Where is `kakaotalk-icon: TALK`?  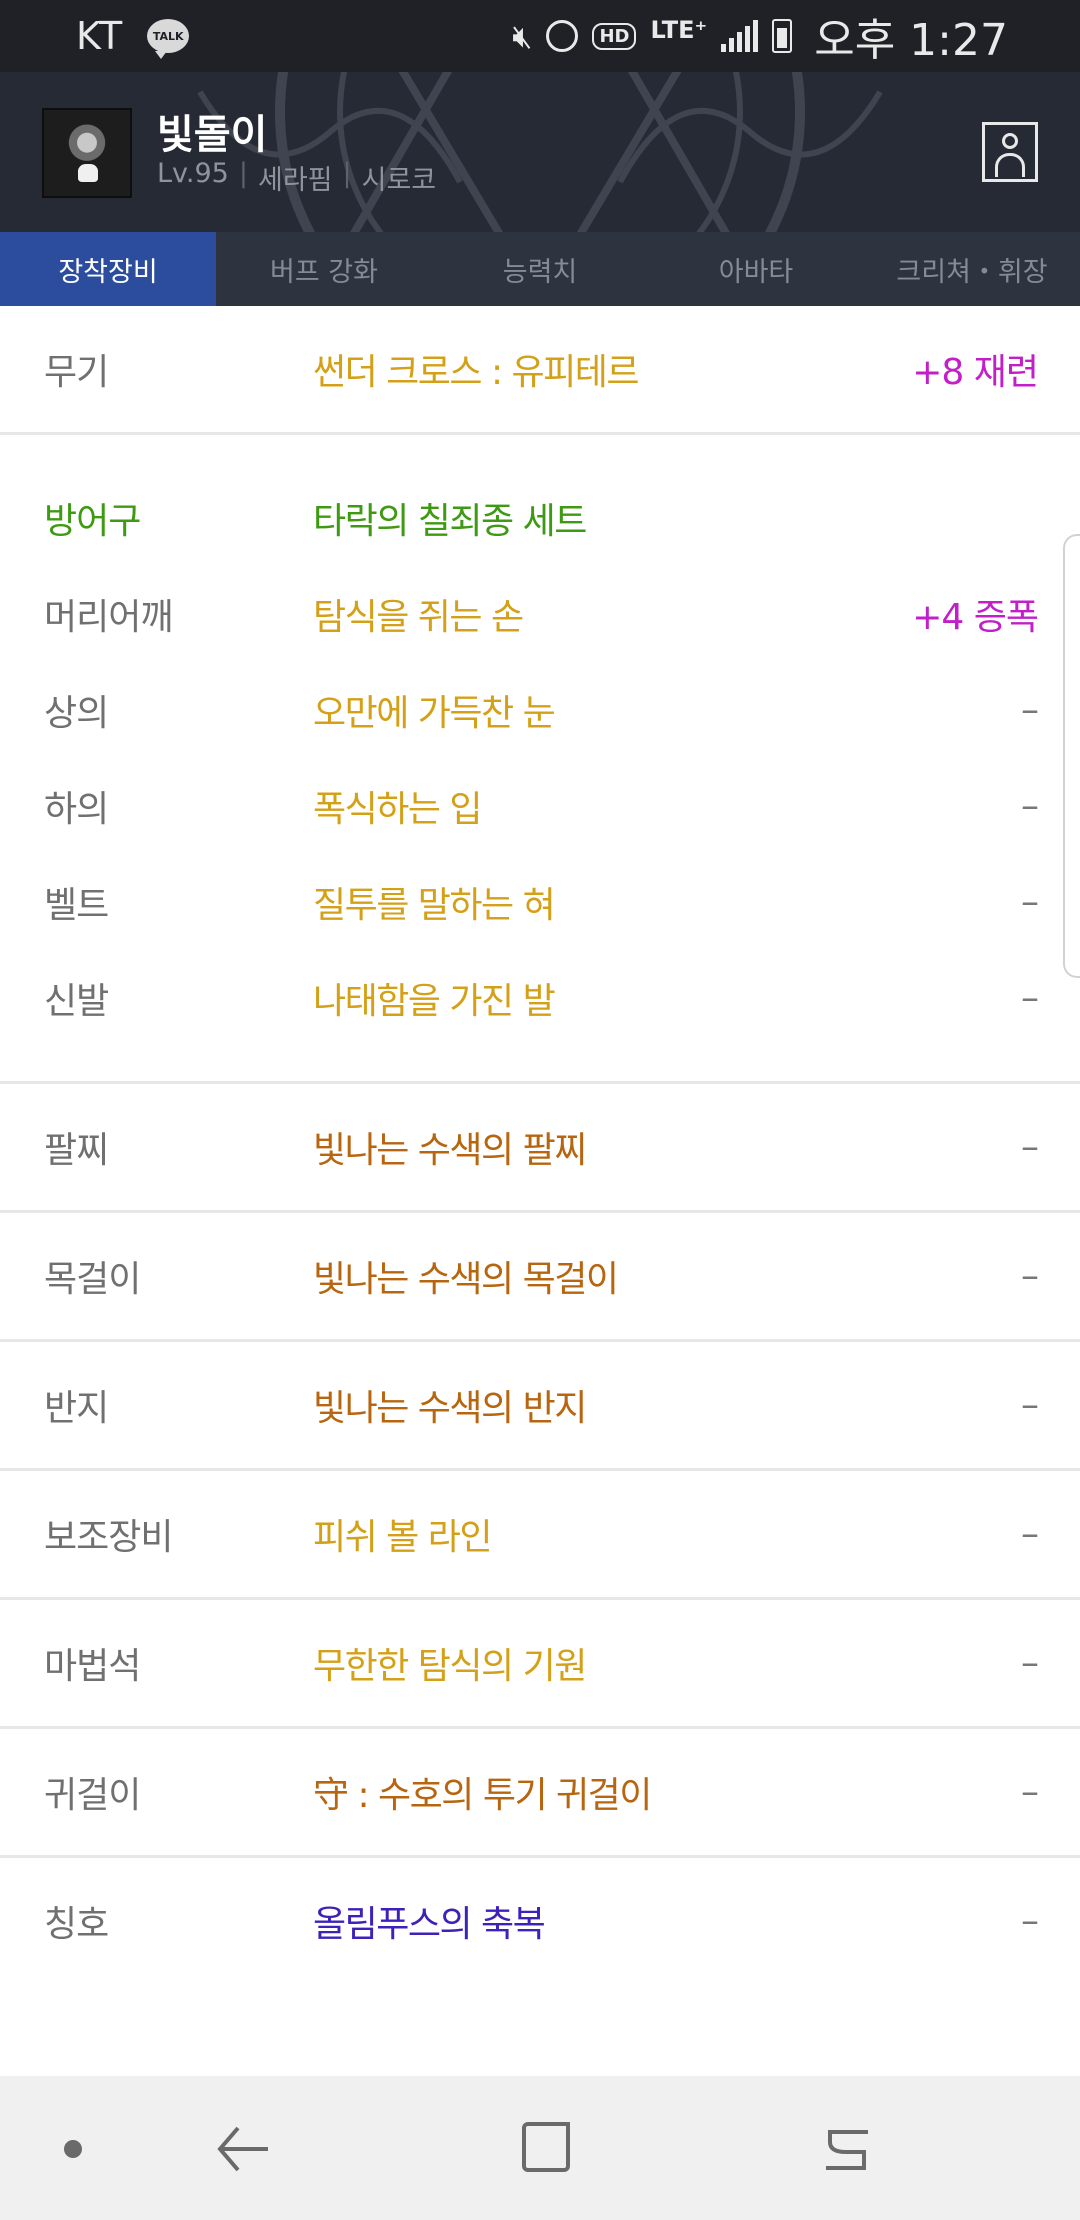 kakaotalk-icon: TALK is located at coordinates (168, 39).